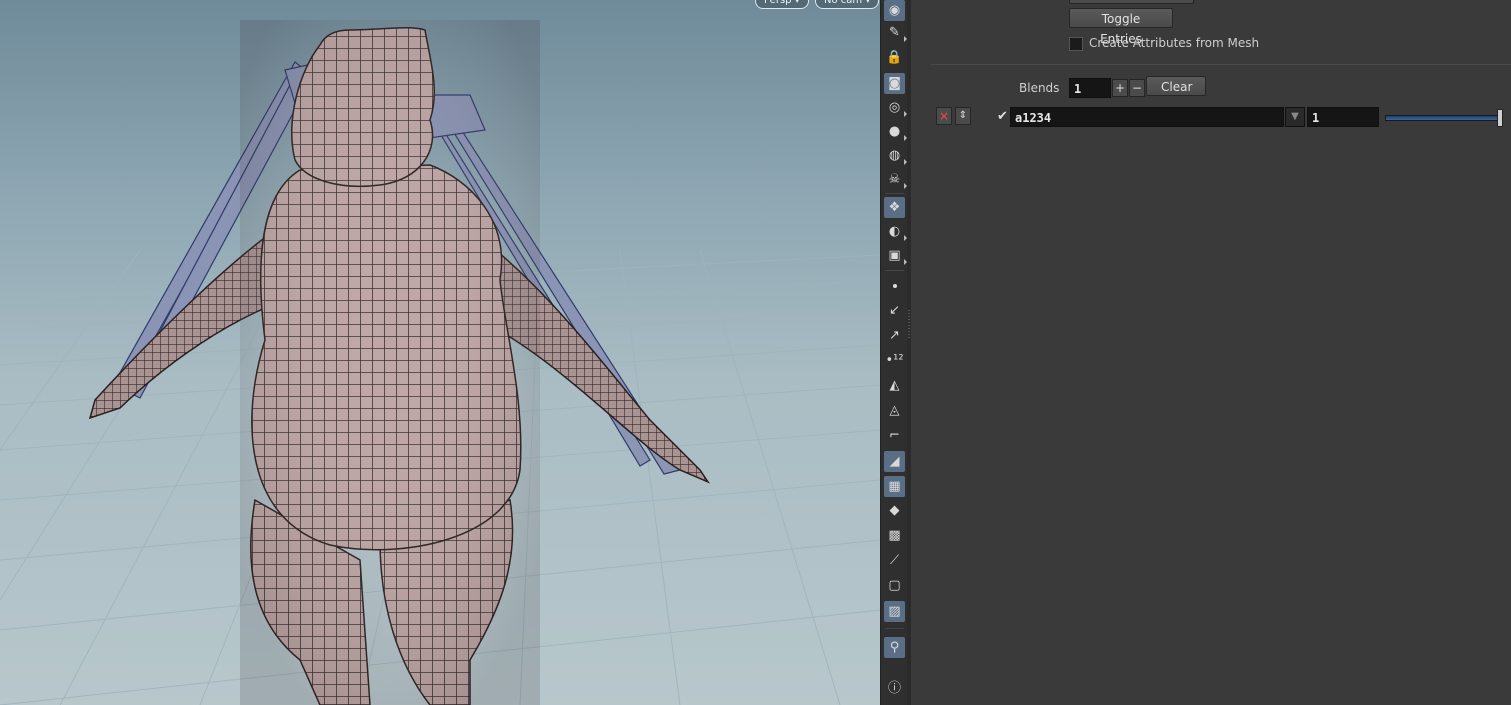  What do you see at coordinates (895, 231) in the screenshot?
I see `visibility-eye-icon: ◐` at bounding box center [895, 231].